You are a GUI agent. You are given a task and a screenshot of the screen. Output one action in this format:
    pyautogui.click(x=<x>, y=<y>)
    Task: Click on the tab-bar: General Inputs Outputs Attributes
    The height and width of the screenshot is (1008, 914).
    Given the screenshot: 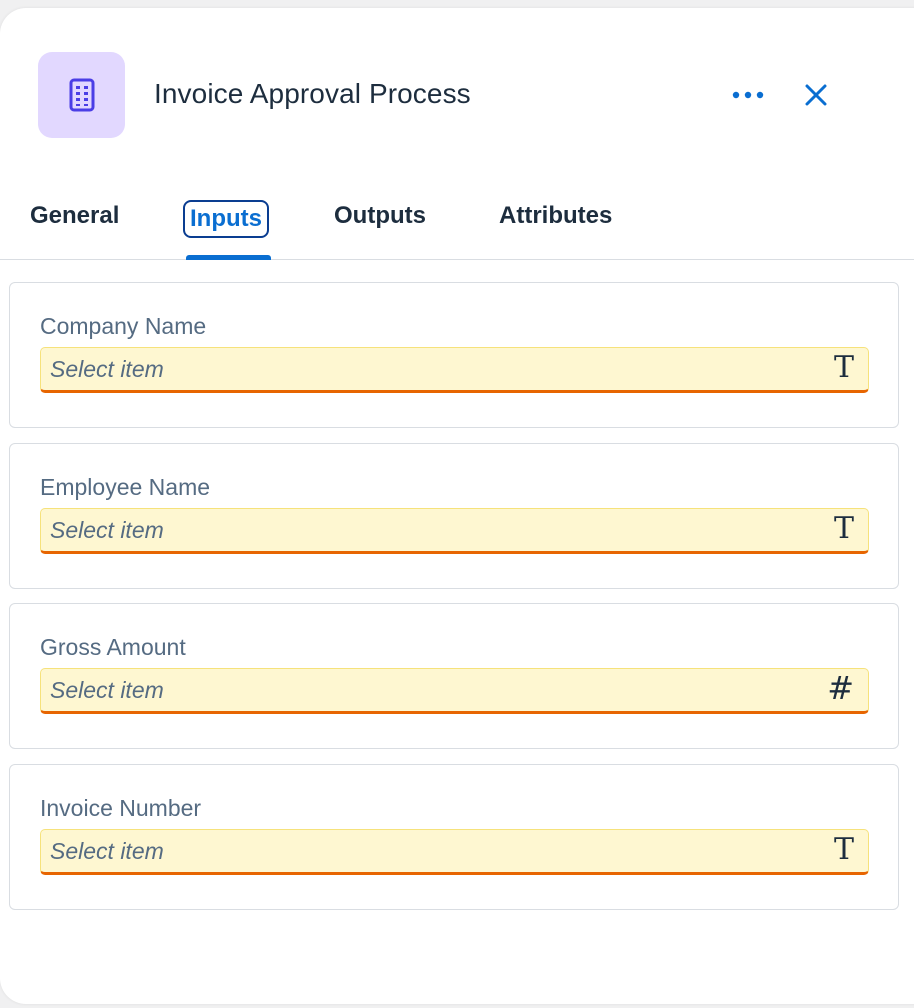 What is the action you would take?
    pyautogui.click(x=457, y=228)
    